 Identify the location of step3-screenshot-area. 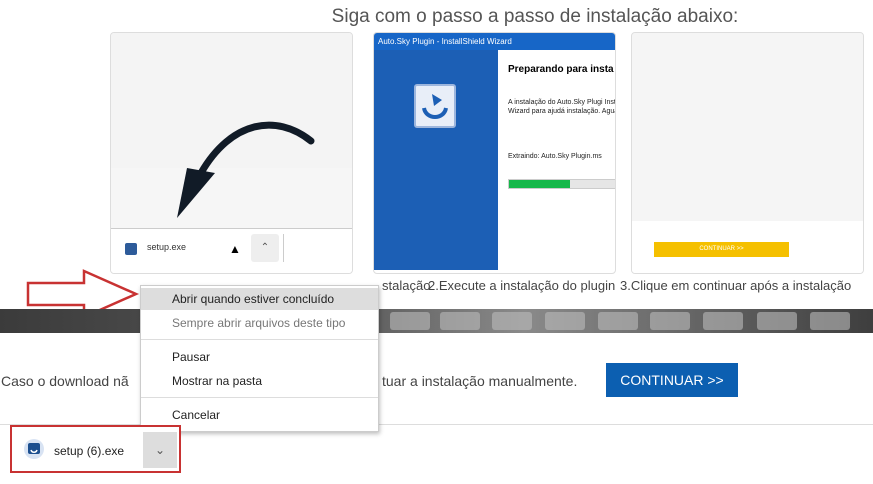
(747, 127).